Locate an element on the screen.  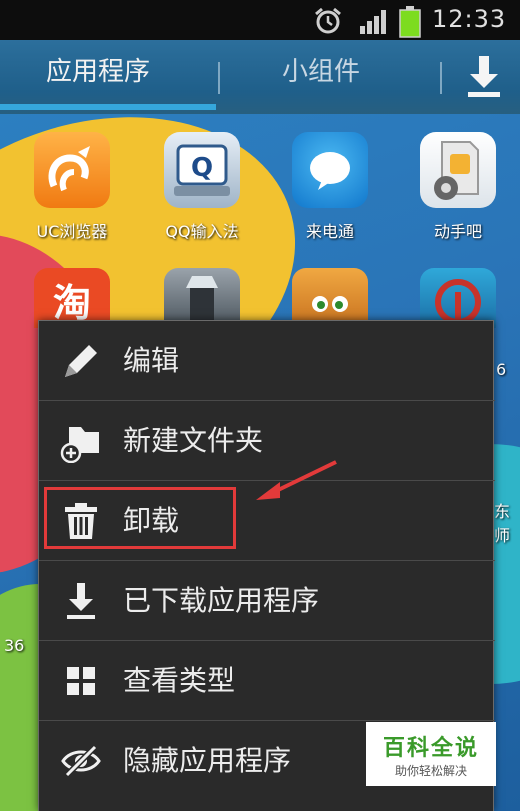
taobao-icon: 淘 is located at coordinates (72, 298).